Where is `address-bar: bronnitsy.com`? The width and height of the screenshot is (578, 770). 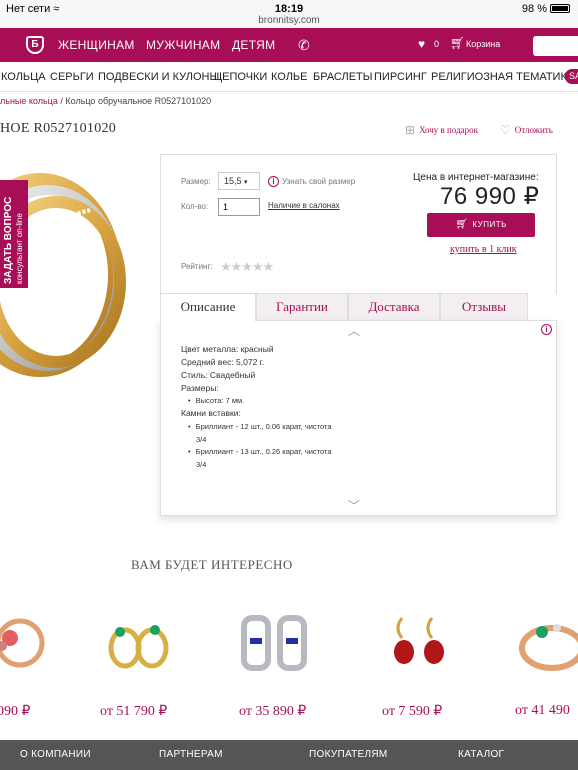
address-bar: bronnitsy.com is located at coordinates (289, 20).